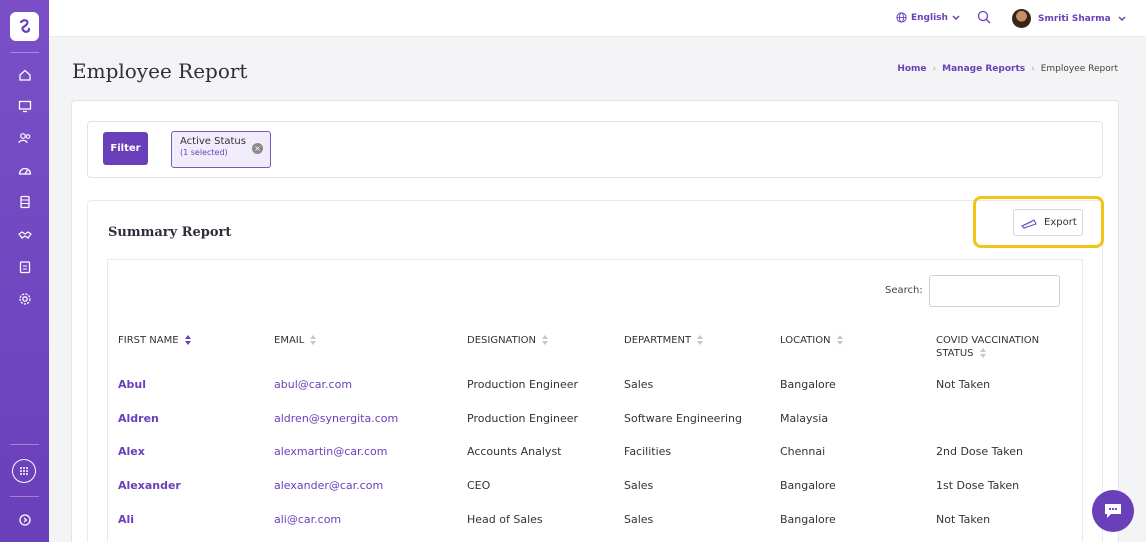  I want to click on avatar, so click(1021, 18).